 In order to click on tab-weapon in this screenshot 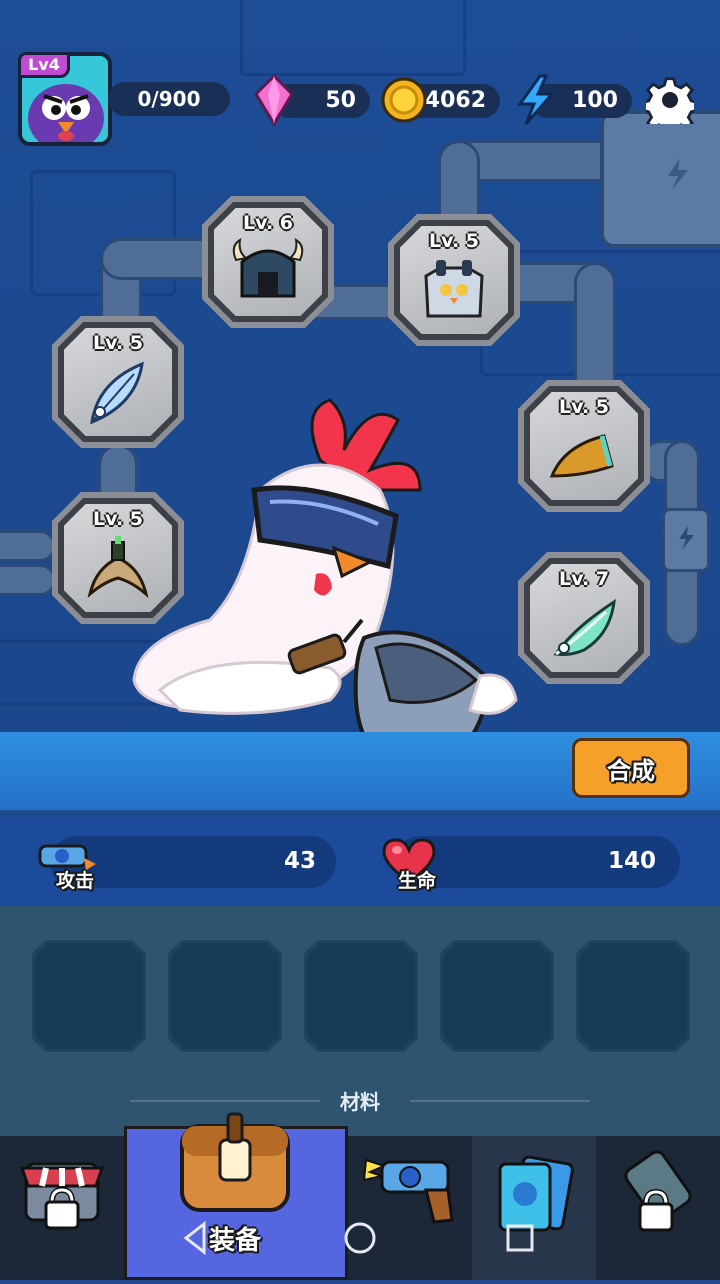, I will do `click(410, 1208)`.